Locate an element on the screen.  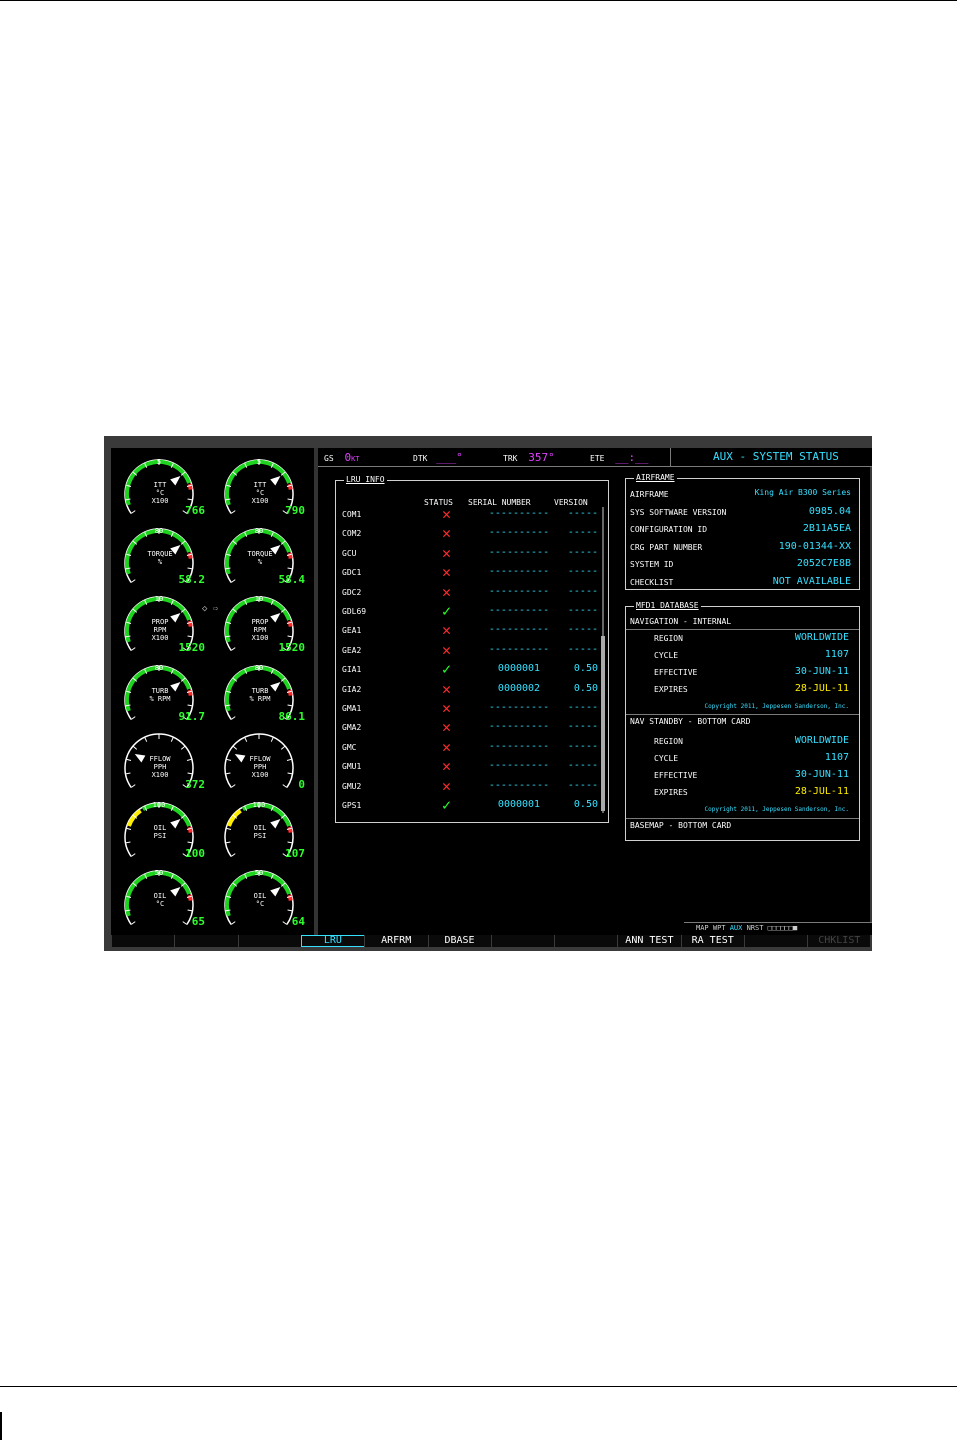
engine-gauge: ITT °C X100 5 766 is located at coordinates (163, 488).